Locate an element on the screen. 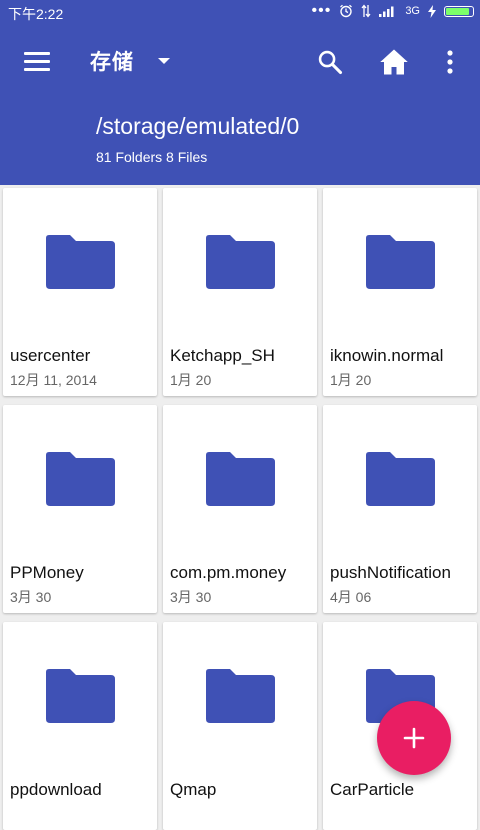 The image size is (480, 830). folder-date: 12月 11, 2014 is located at coordinates (53, 380).